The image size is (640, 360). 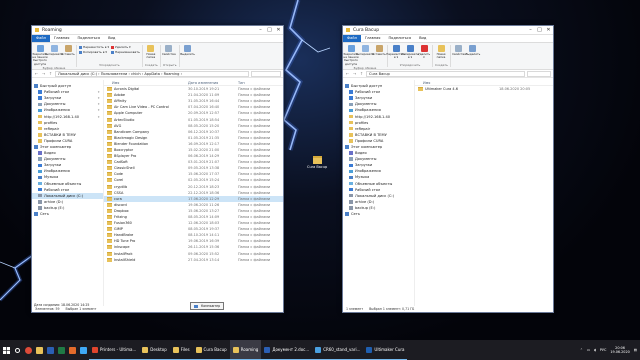 What do you see at coordinates (213, 83) in the screenshot?
I see `column-date: Дата изменения` at bounding box center [213, 83].